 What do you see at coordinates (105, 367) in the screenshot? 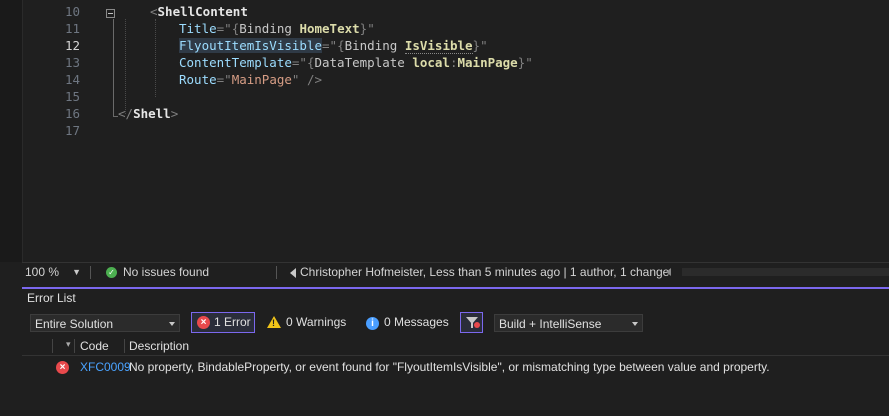
I see `error-code-link: XFC0009` at bounding box center [105, 367].